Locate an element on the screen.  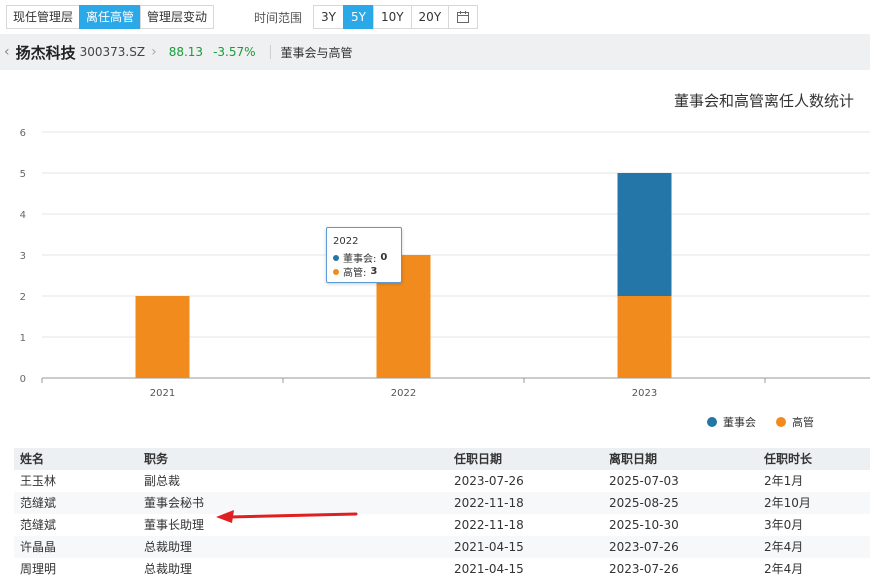
executive-legend-icon is located at coordinates (781, 422).